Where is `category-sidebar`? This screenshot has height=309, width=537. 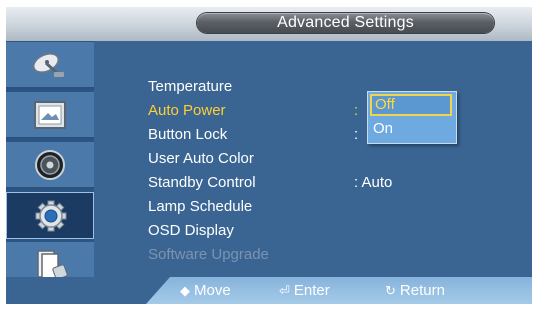
category-sidebar is located at coordinates (50, 172).